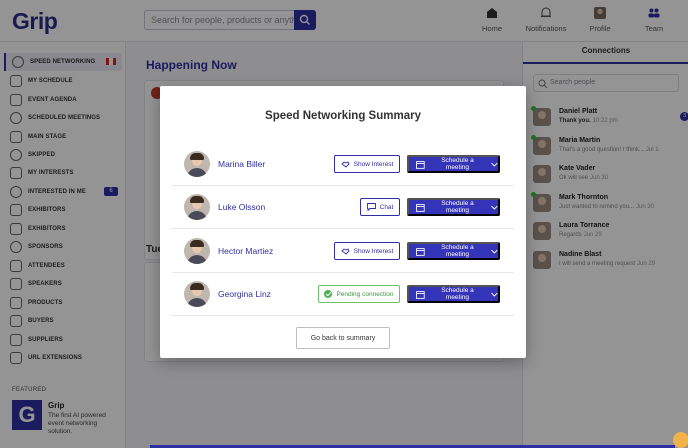  I want to click on person-name: Marina Biller, so click(241, 164).